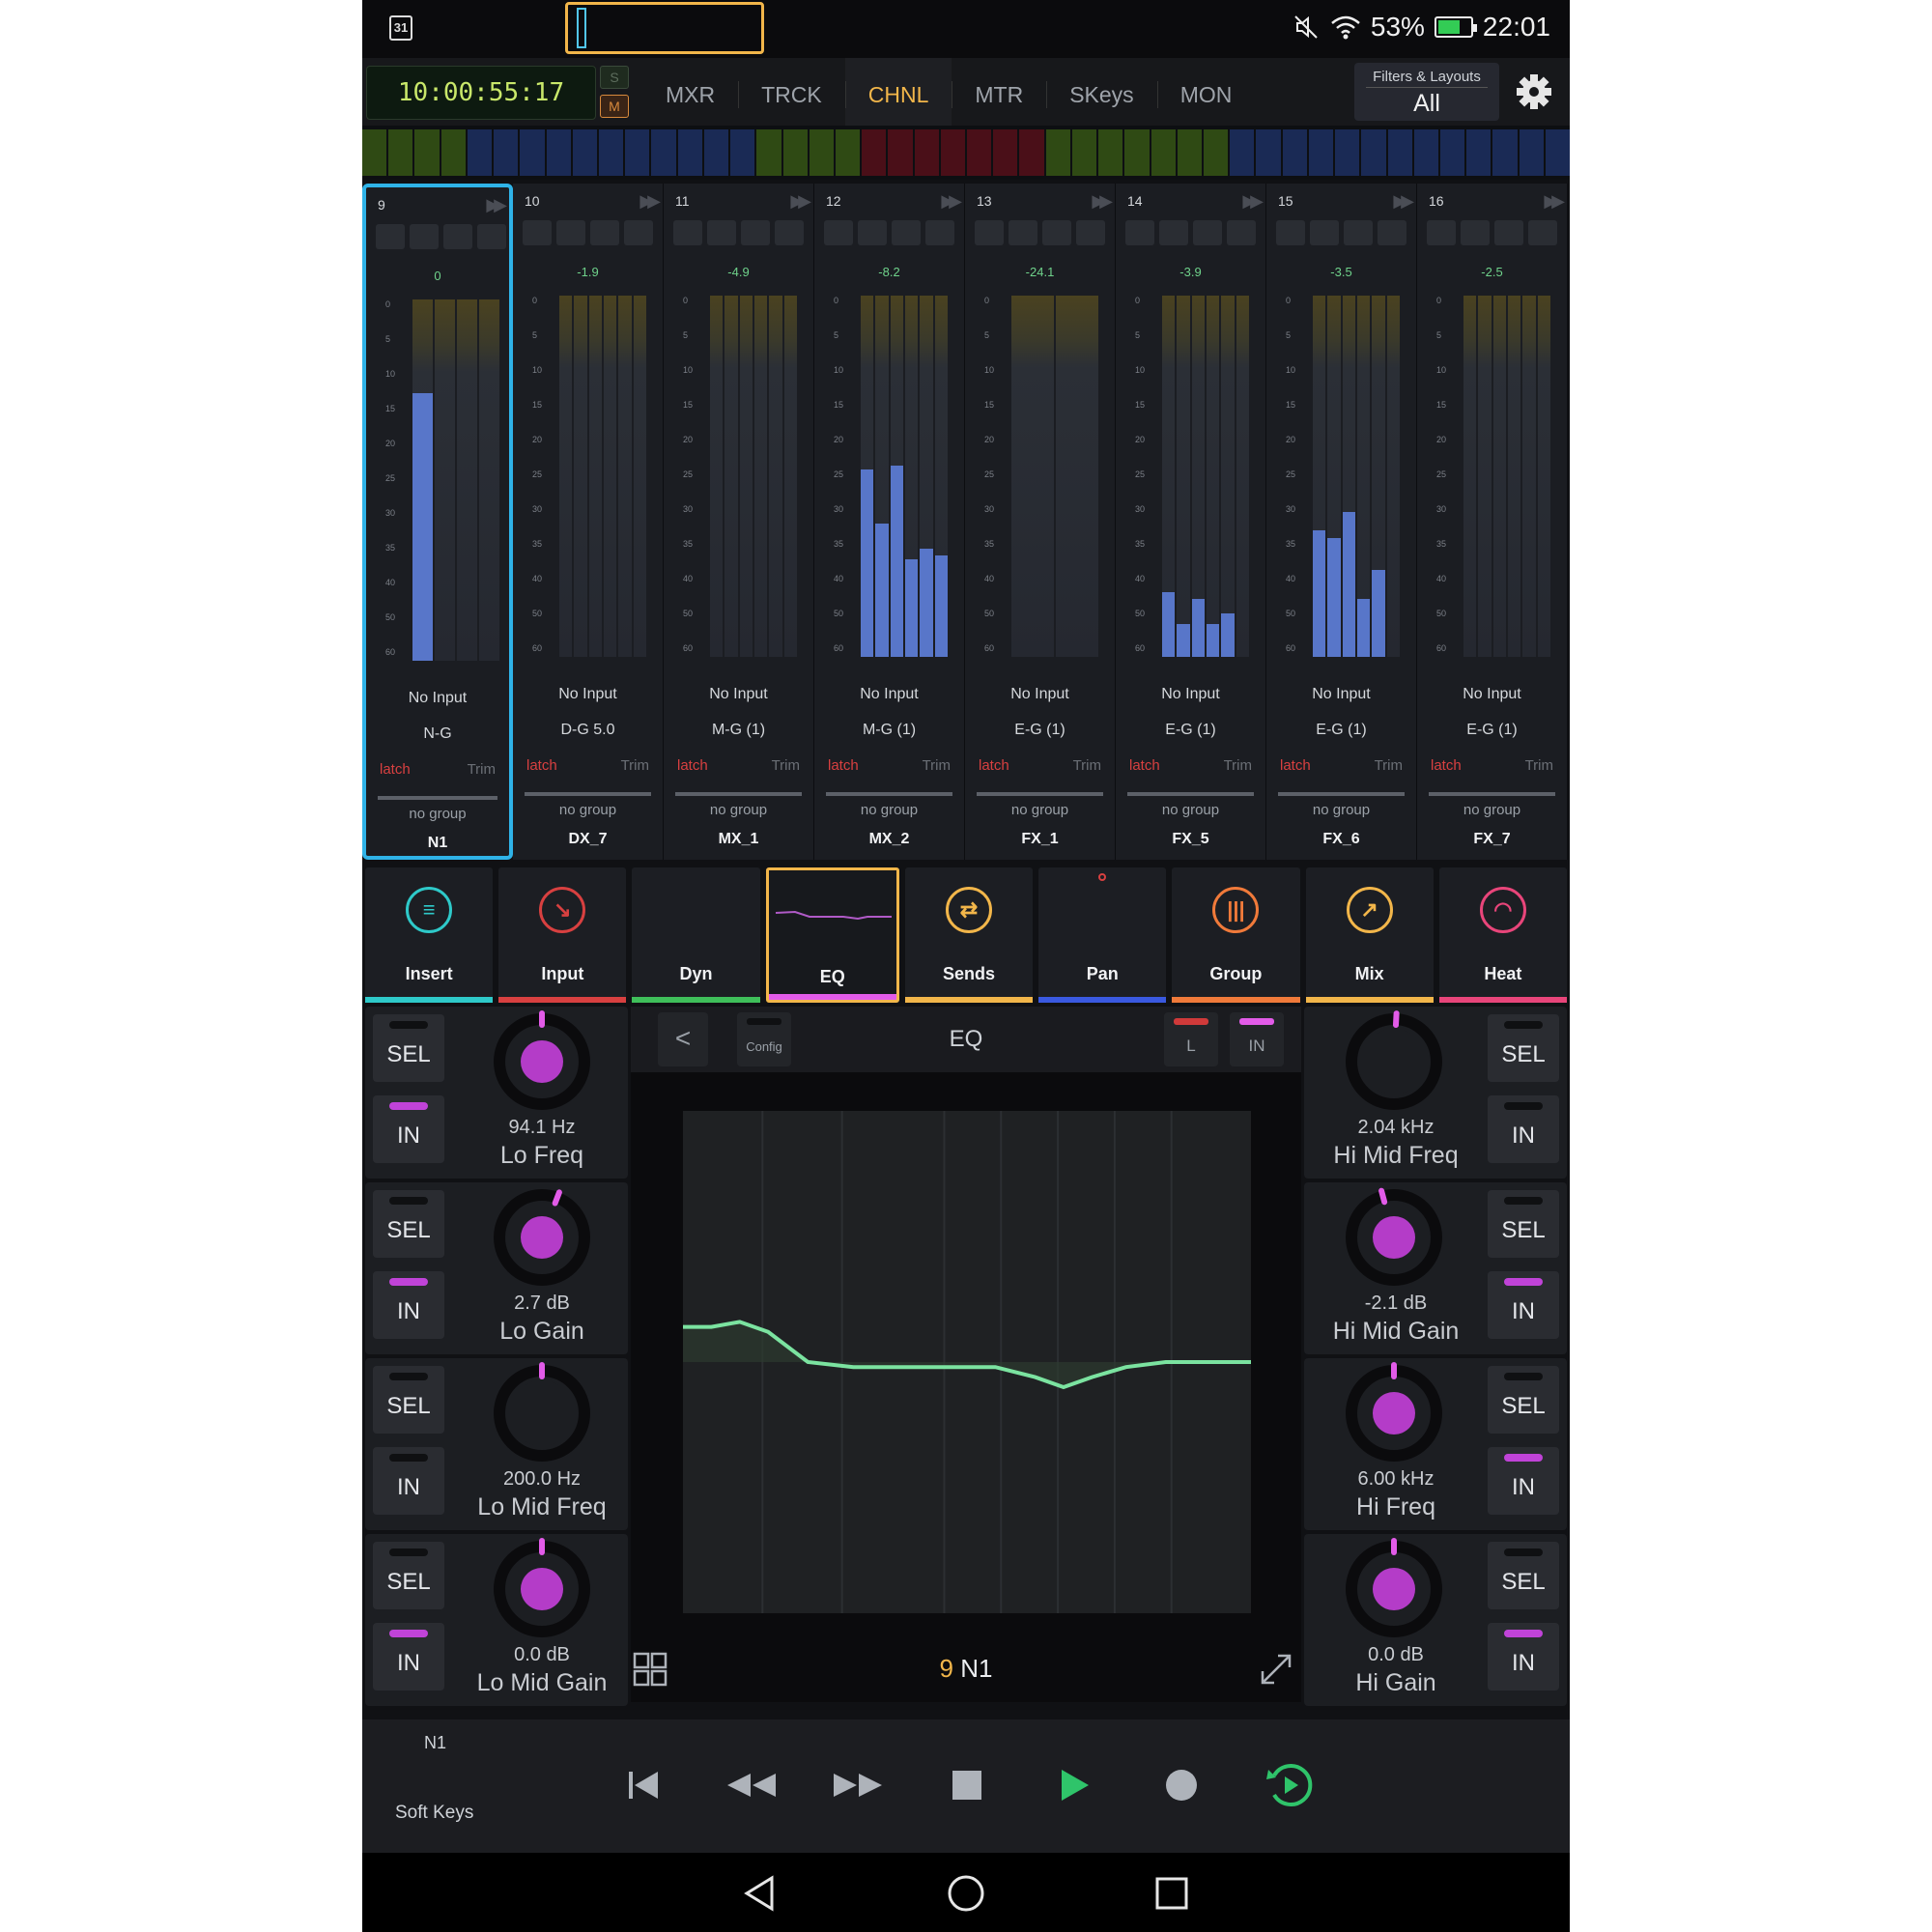 This screenshot has height=1932, width=1932. Describe the element at coordinates (967, 1362) in the screenshot. I see `eq-curve-graph` at that location.